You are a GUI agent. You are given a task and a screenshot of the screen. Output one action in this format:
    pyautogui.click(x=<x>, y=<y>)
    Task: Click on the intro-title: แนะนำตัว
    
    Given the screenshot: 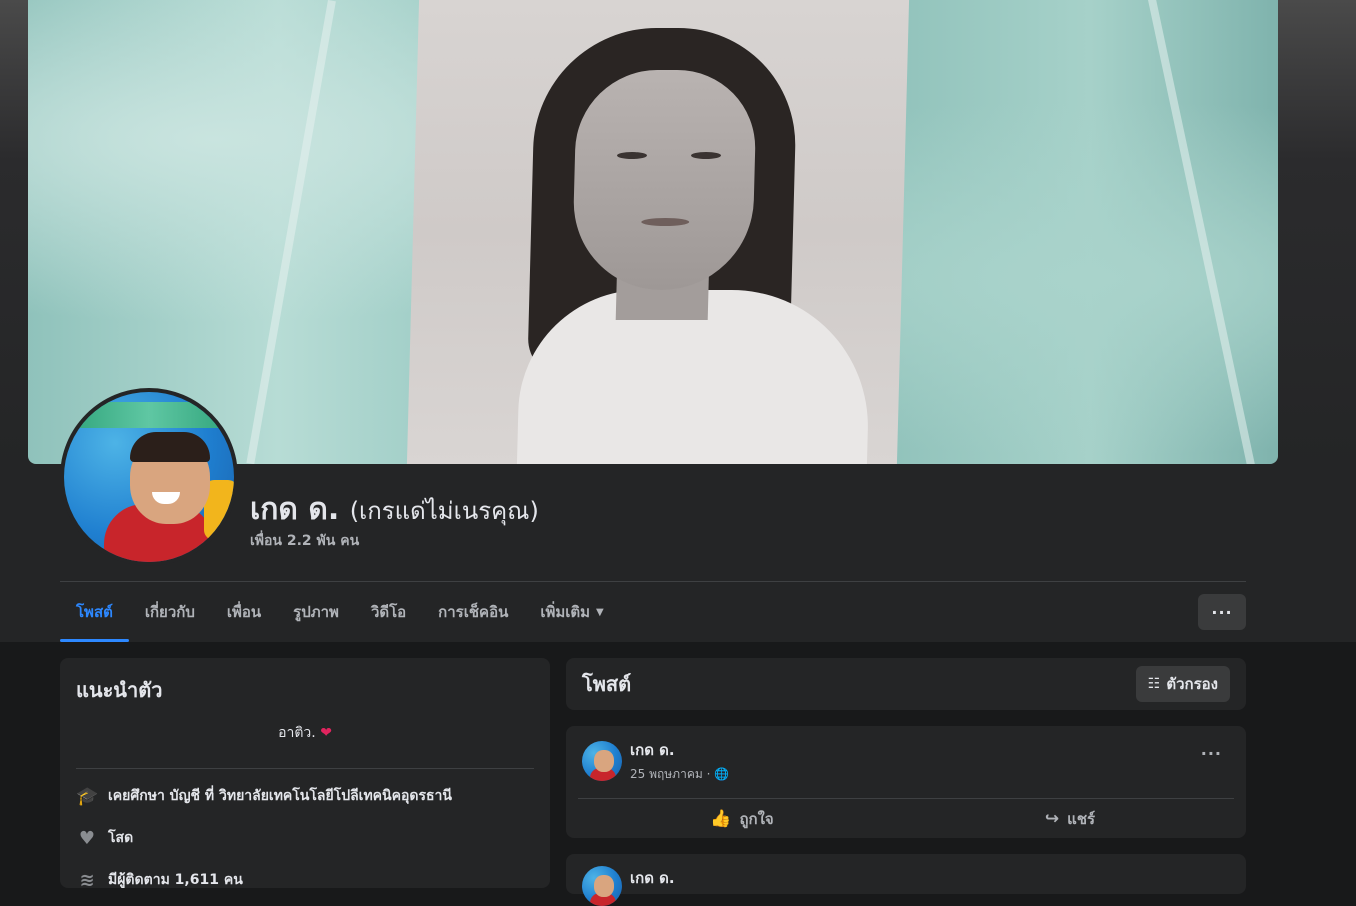 What is the action you would take?
    pyautogui.click(x=119, y=690)
    